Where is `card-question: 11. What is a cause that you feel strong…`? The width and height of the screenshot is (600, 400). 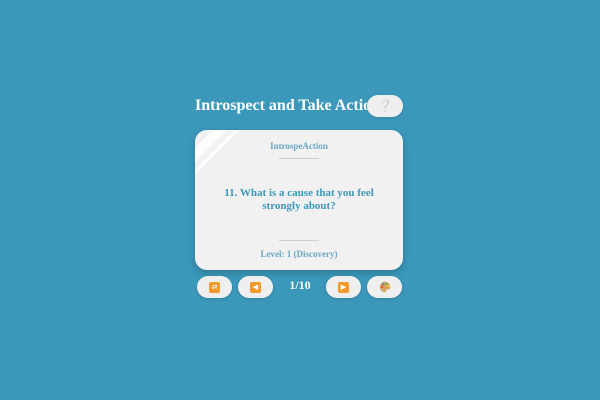 card-question: 11. What is a cause that you feel strong… is located at coordinates (299, 199).